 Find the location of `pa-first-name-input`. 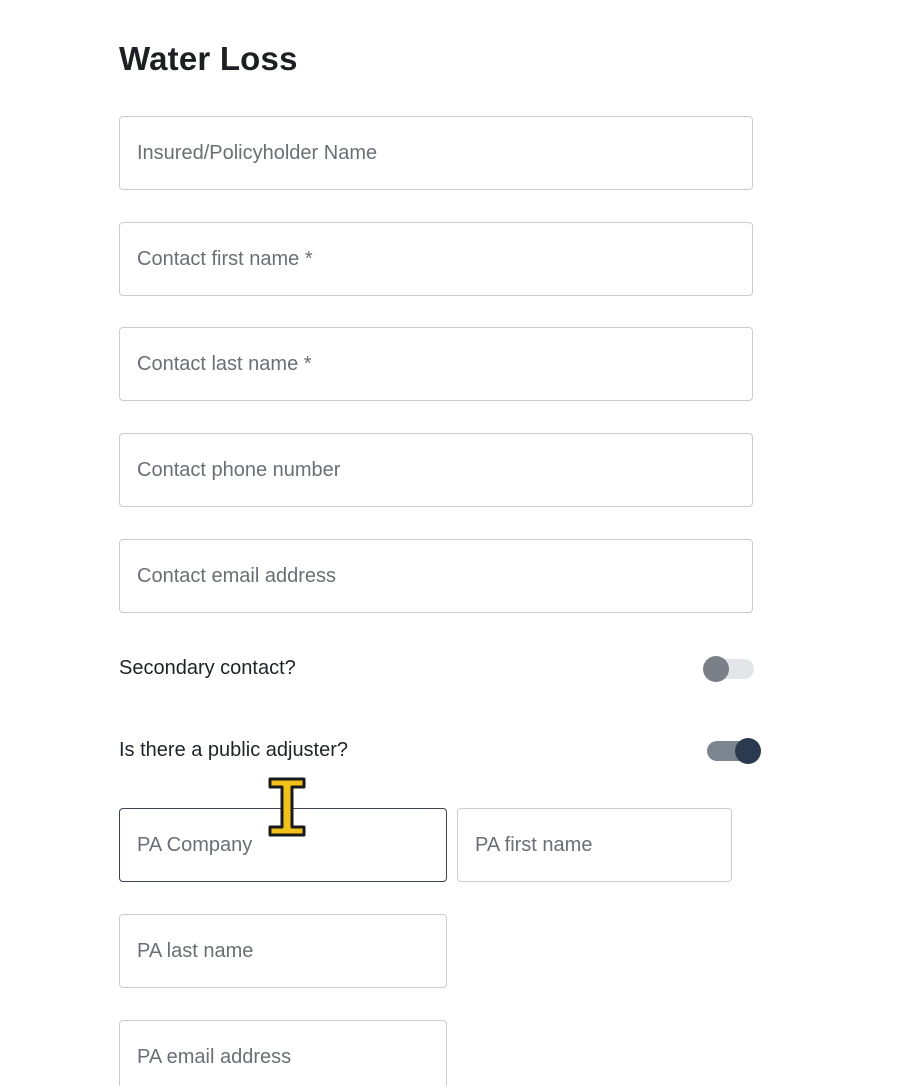

pa-first-name-input is located at coordinates (594, 845).